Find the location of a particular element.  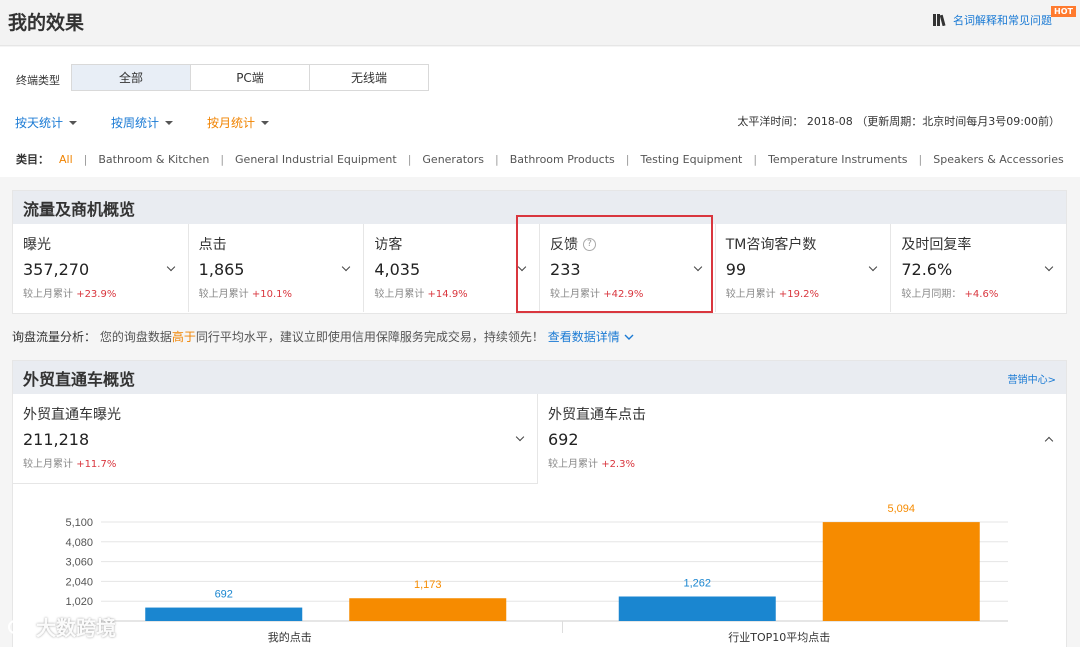

stat-by-week-dropdown: 按周统计 is located at coordinates (142, 122).